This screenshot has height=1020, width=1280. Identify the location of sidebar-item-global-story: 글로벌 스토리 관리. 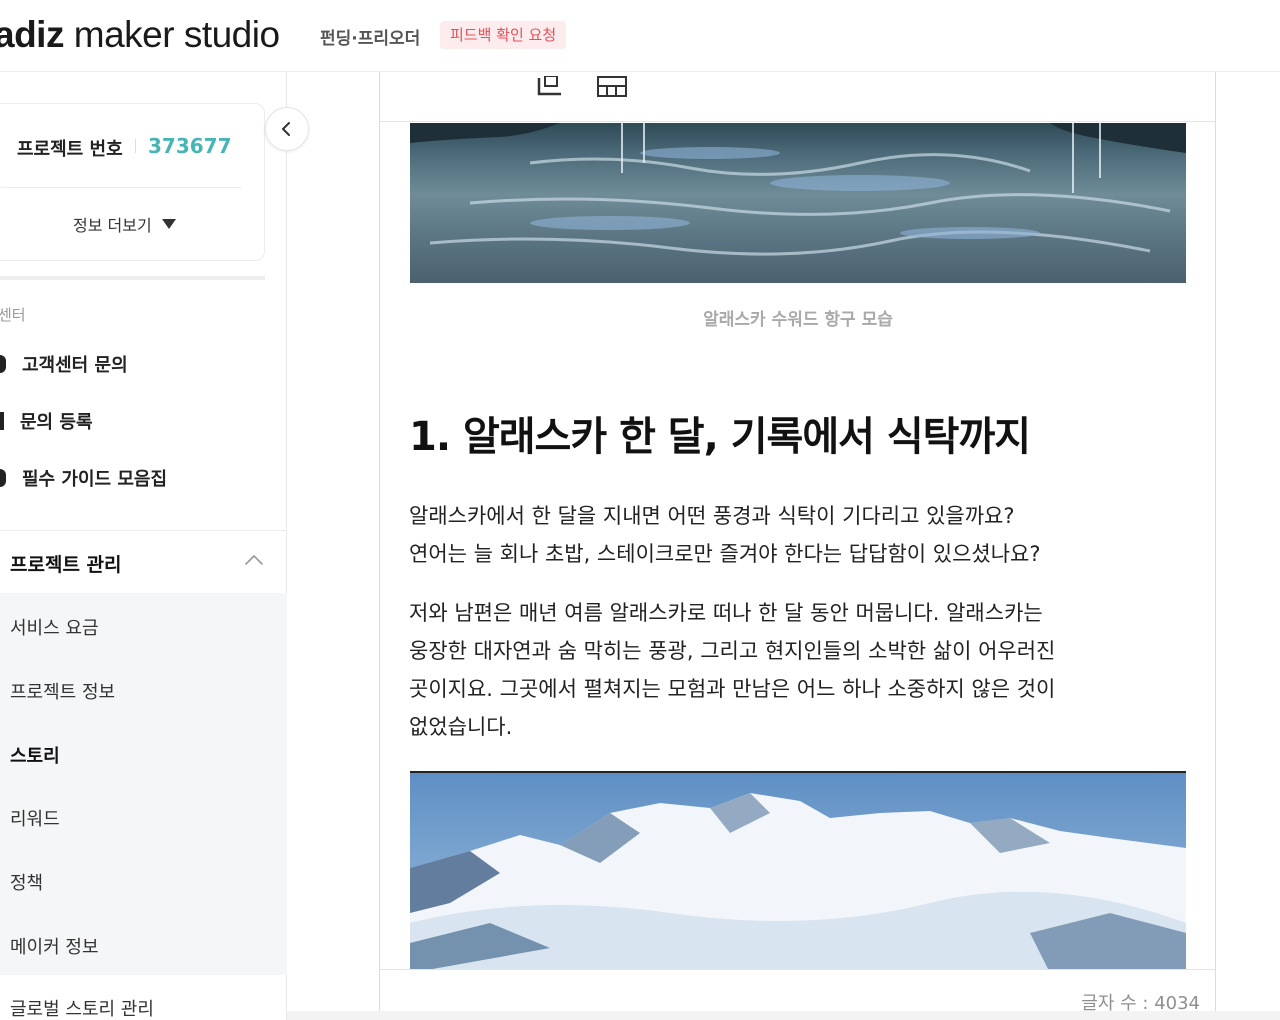
(82, 1007).